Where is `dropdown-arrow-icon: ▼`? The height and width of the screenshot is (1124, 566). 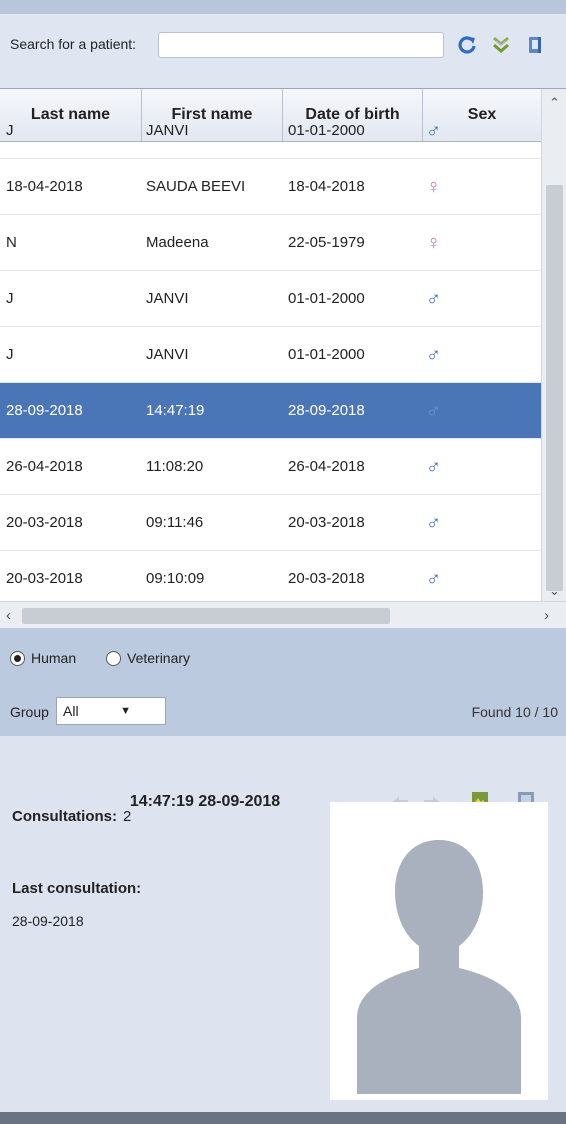 dropdown-arrow-icon: ▼ is located at coordinates (125, 711).